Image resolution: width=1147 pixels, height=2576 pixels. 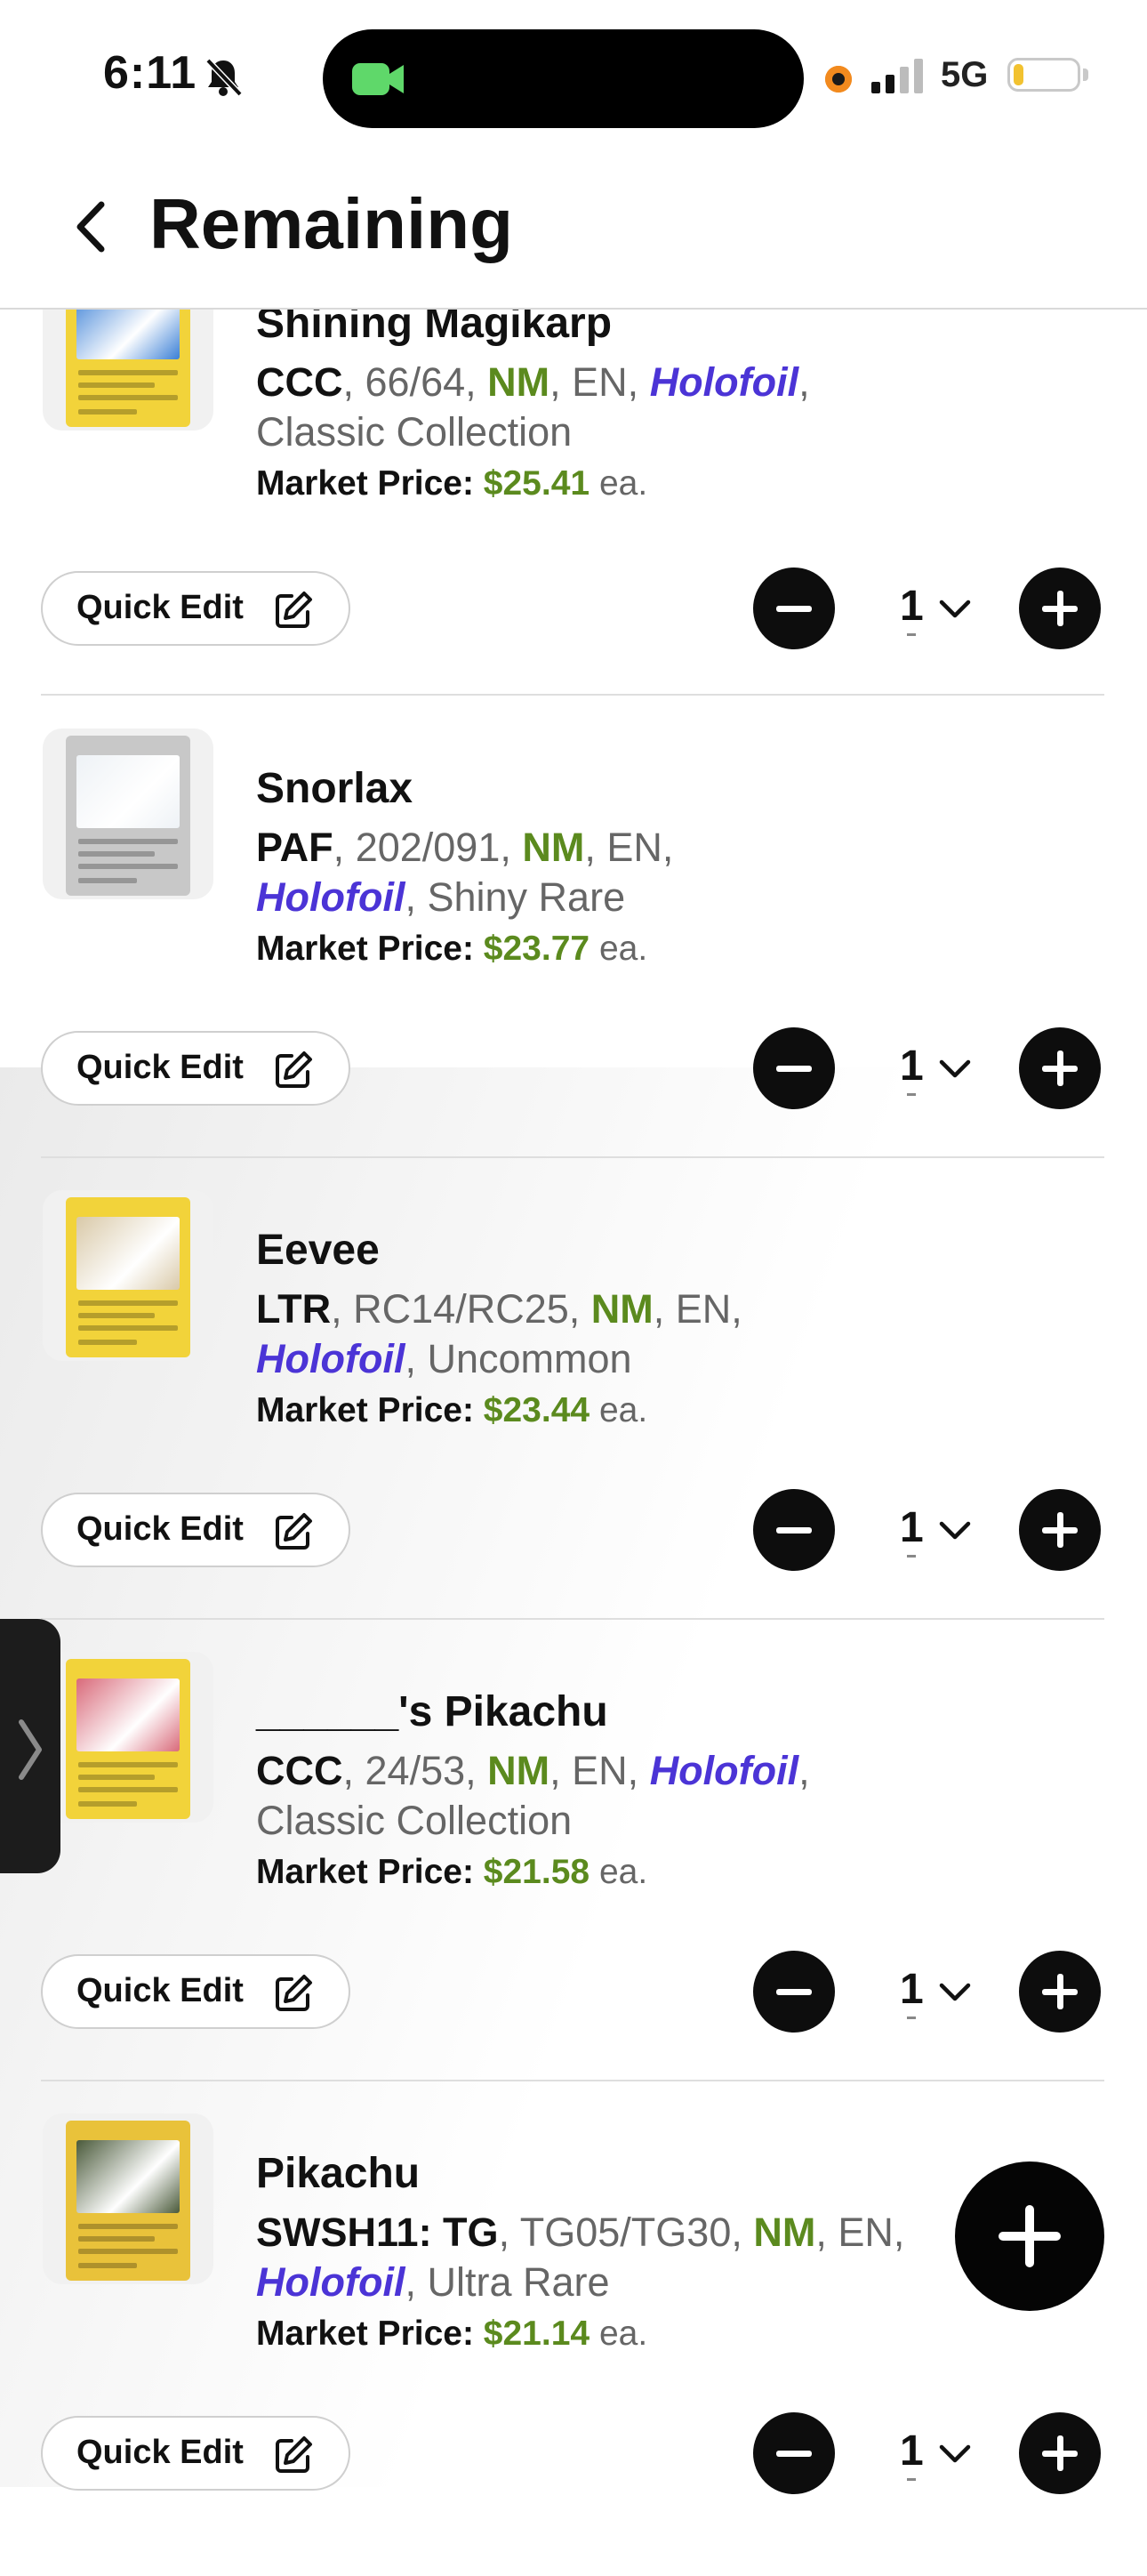 I want to click on price-value: $21.14, so click(x=536, y=2333).